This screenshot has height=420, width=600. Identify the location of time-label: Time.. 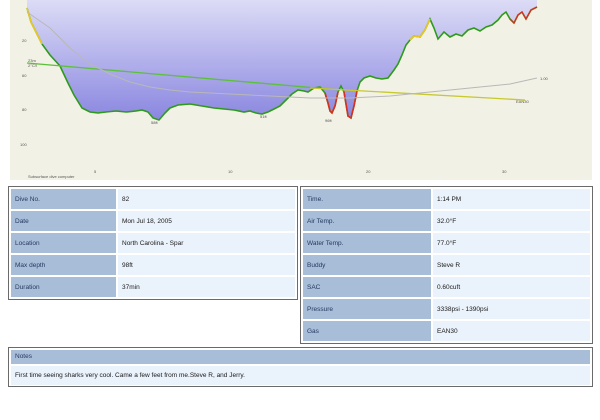
(367, 199).